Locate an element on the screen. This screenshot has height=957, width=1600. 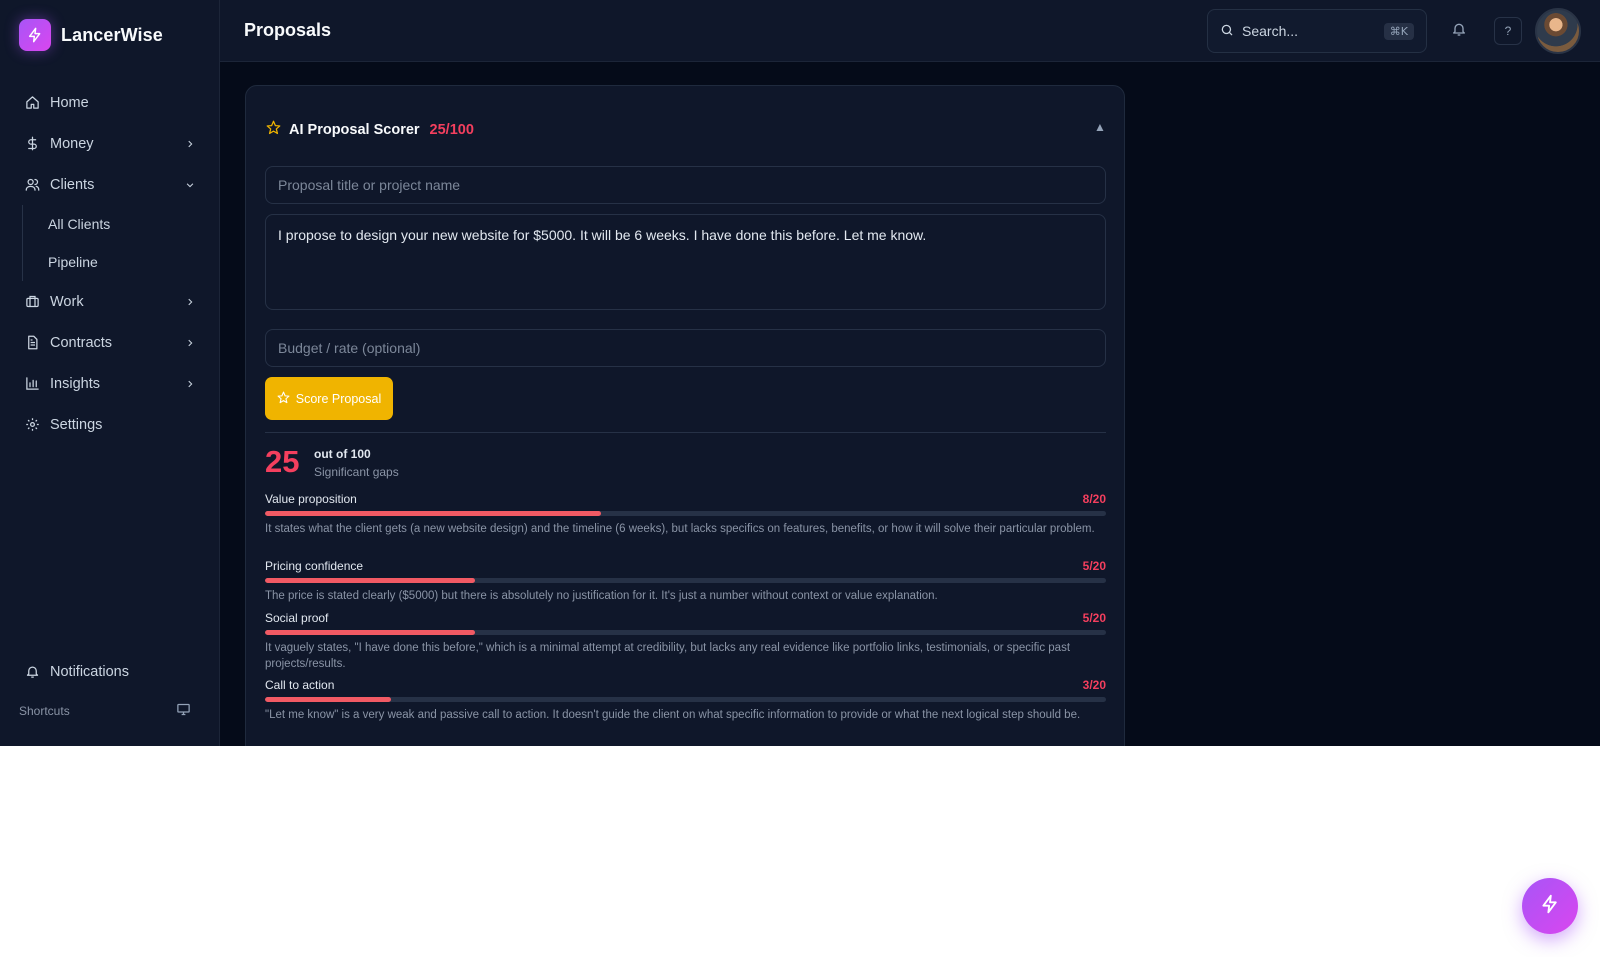
bell-icon is located at coordinates (32, 672).